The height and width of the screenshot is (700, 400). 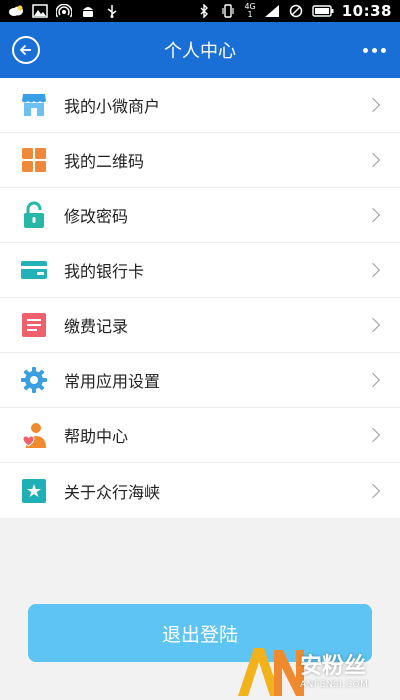 What do you see at coordinates (40, 11) in the screenshot?
I see `gallery-icon` at bounding box center [40, 11].